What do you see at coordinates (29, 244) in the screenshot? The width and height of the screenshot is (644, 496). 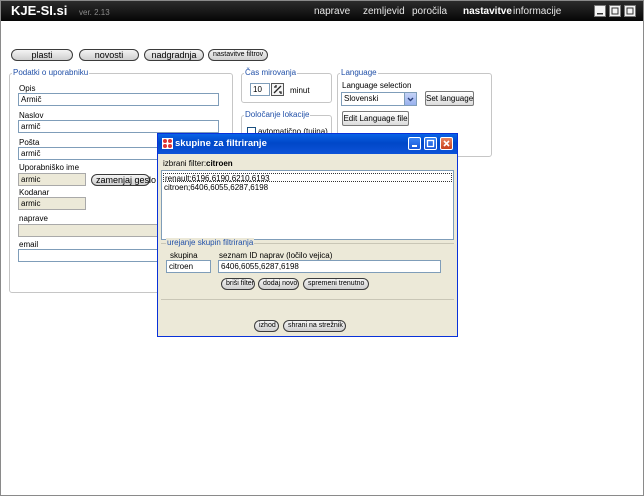 I see `email-label: email` at bounding box center [29, 244].